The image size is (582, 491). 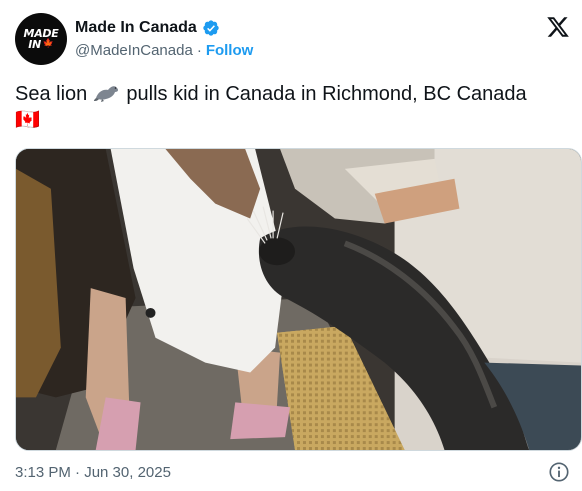 I want to click on x-logo-icon, so click(x=558, y=27).